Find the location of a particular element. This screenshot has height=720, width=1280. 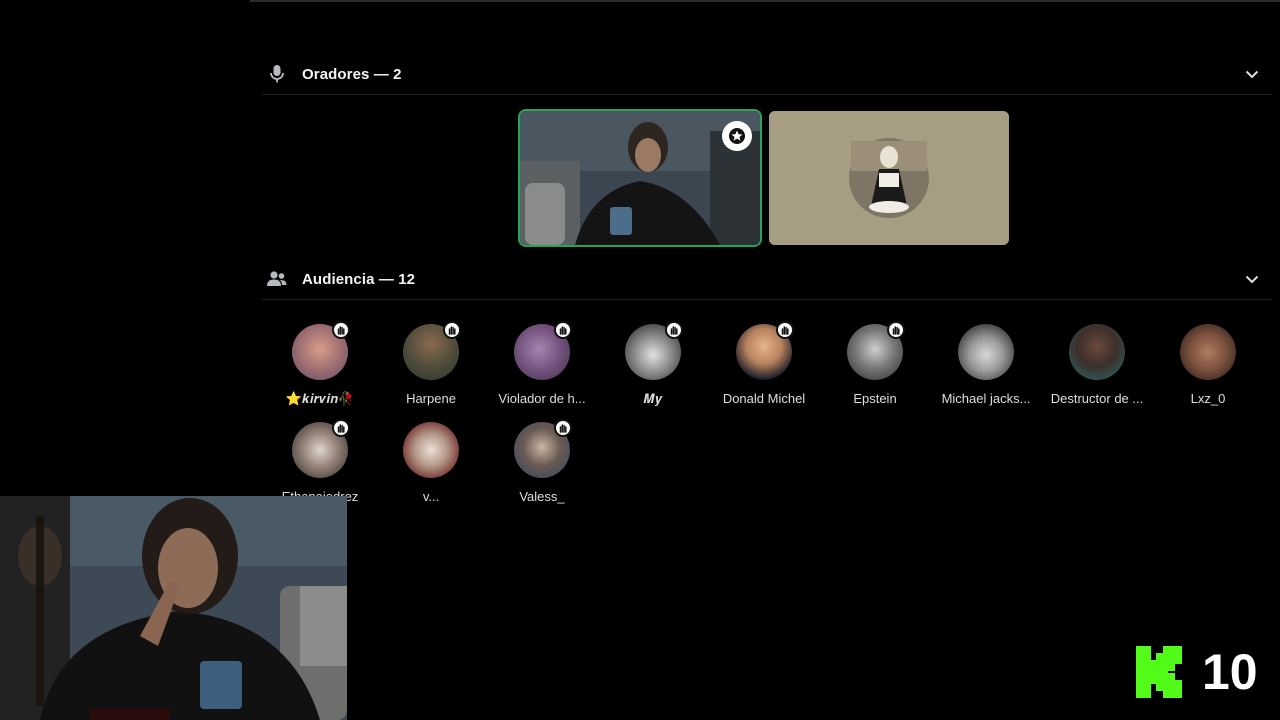

audience-member: Valess_ is located at coordinates (542, 462).